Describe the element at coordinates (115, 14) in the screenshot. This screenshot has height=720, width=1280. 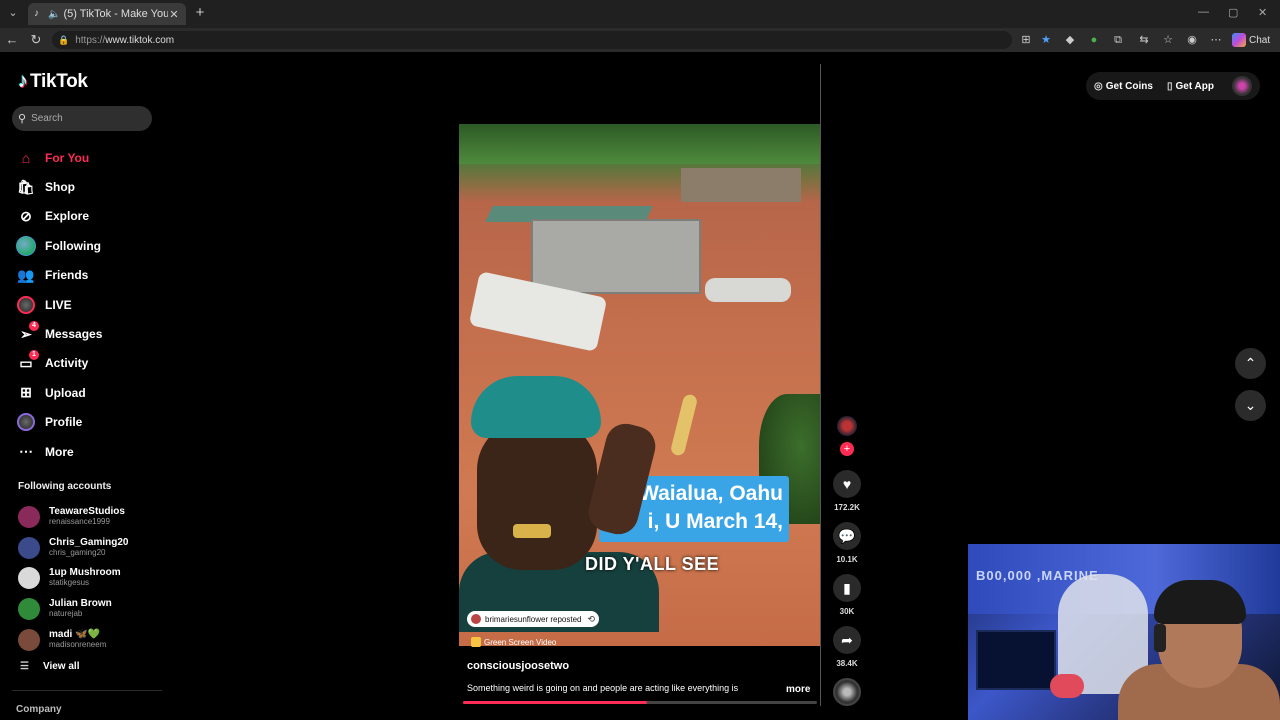
I see `tab-title: (5) TikTok - Make Your Day` at that location.